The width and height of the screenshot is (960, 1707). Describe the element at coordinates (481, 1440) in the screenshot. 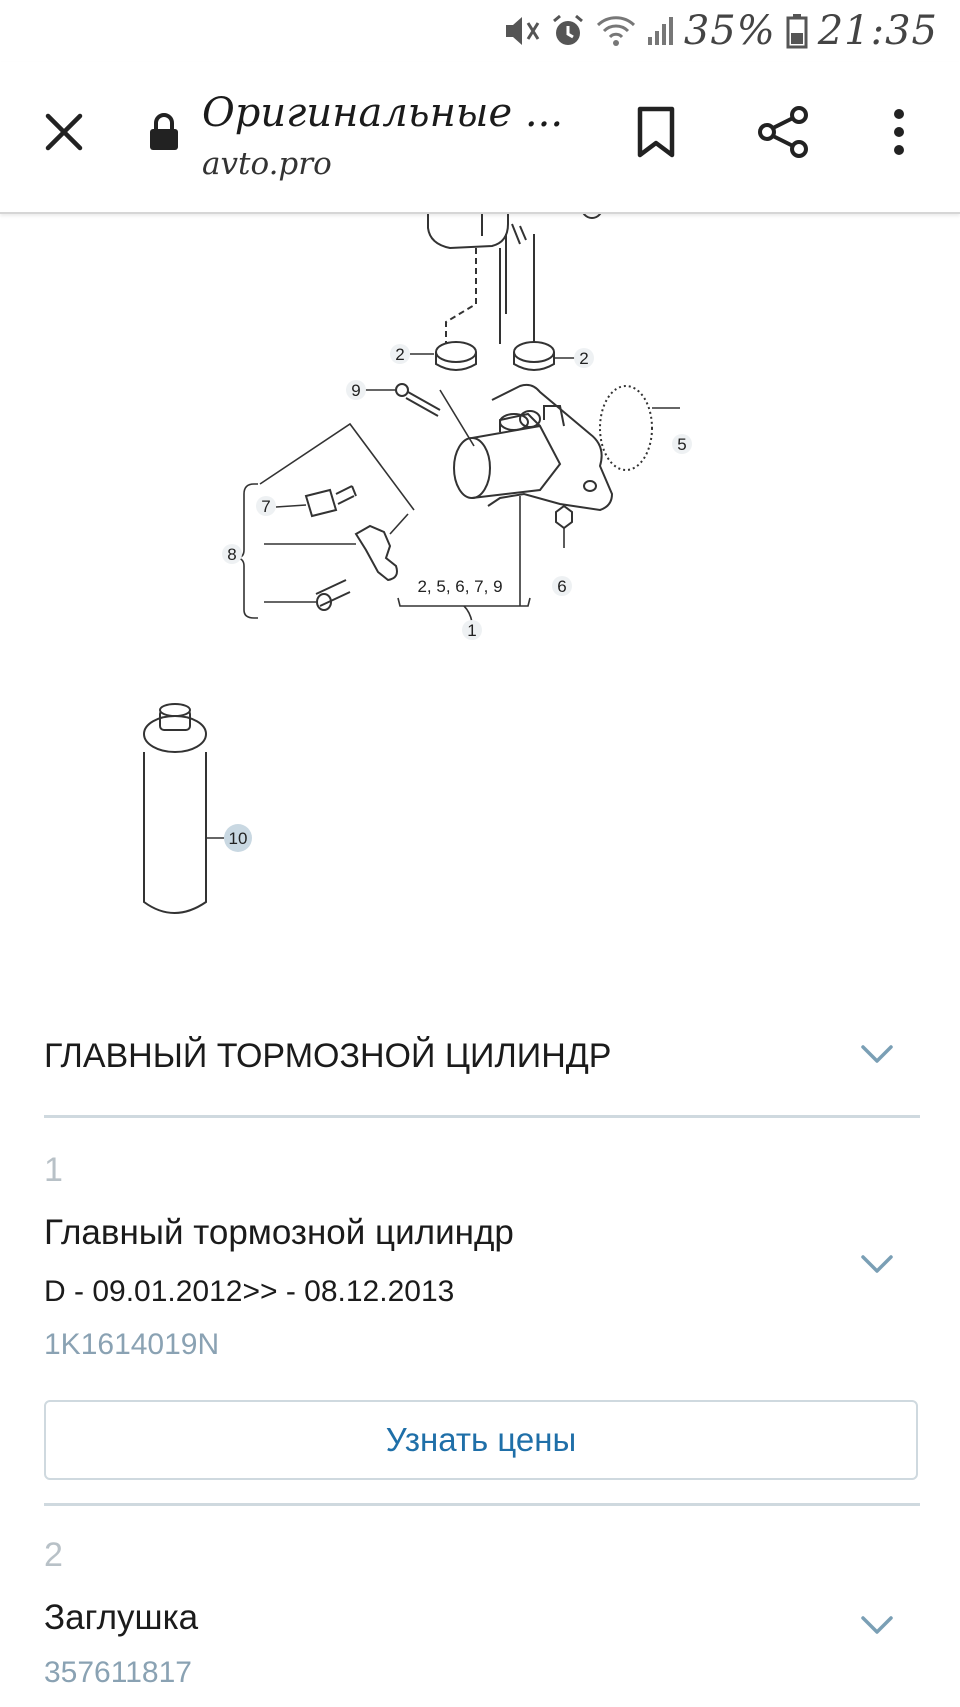

I see `get-prices-button: Узнать цены` at that location.